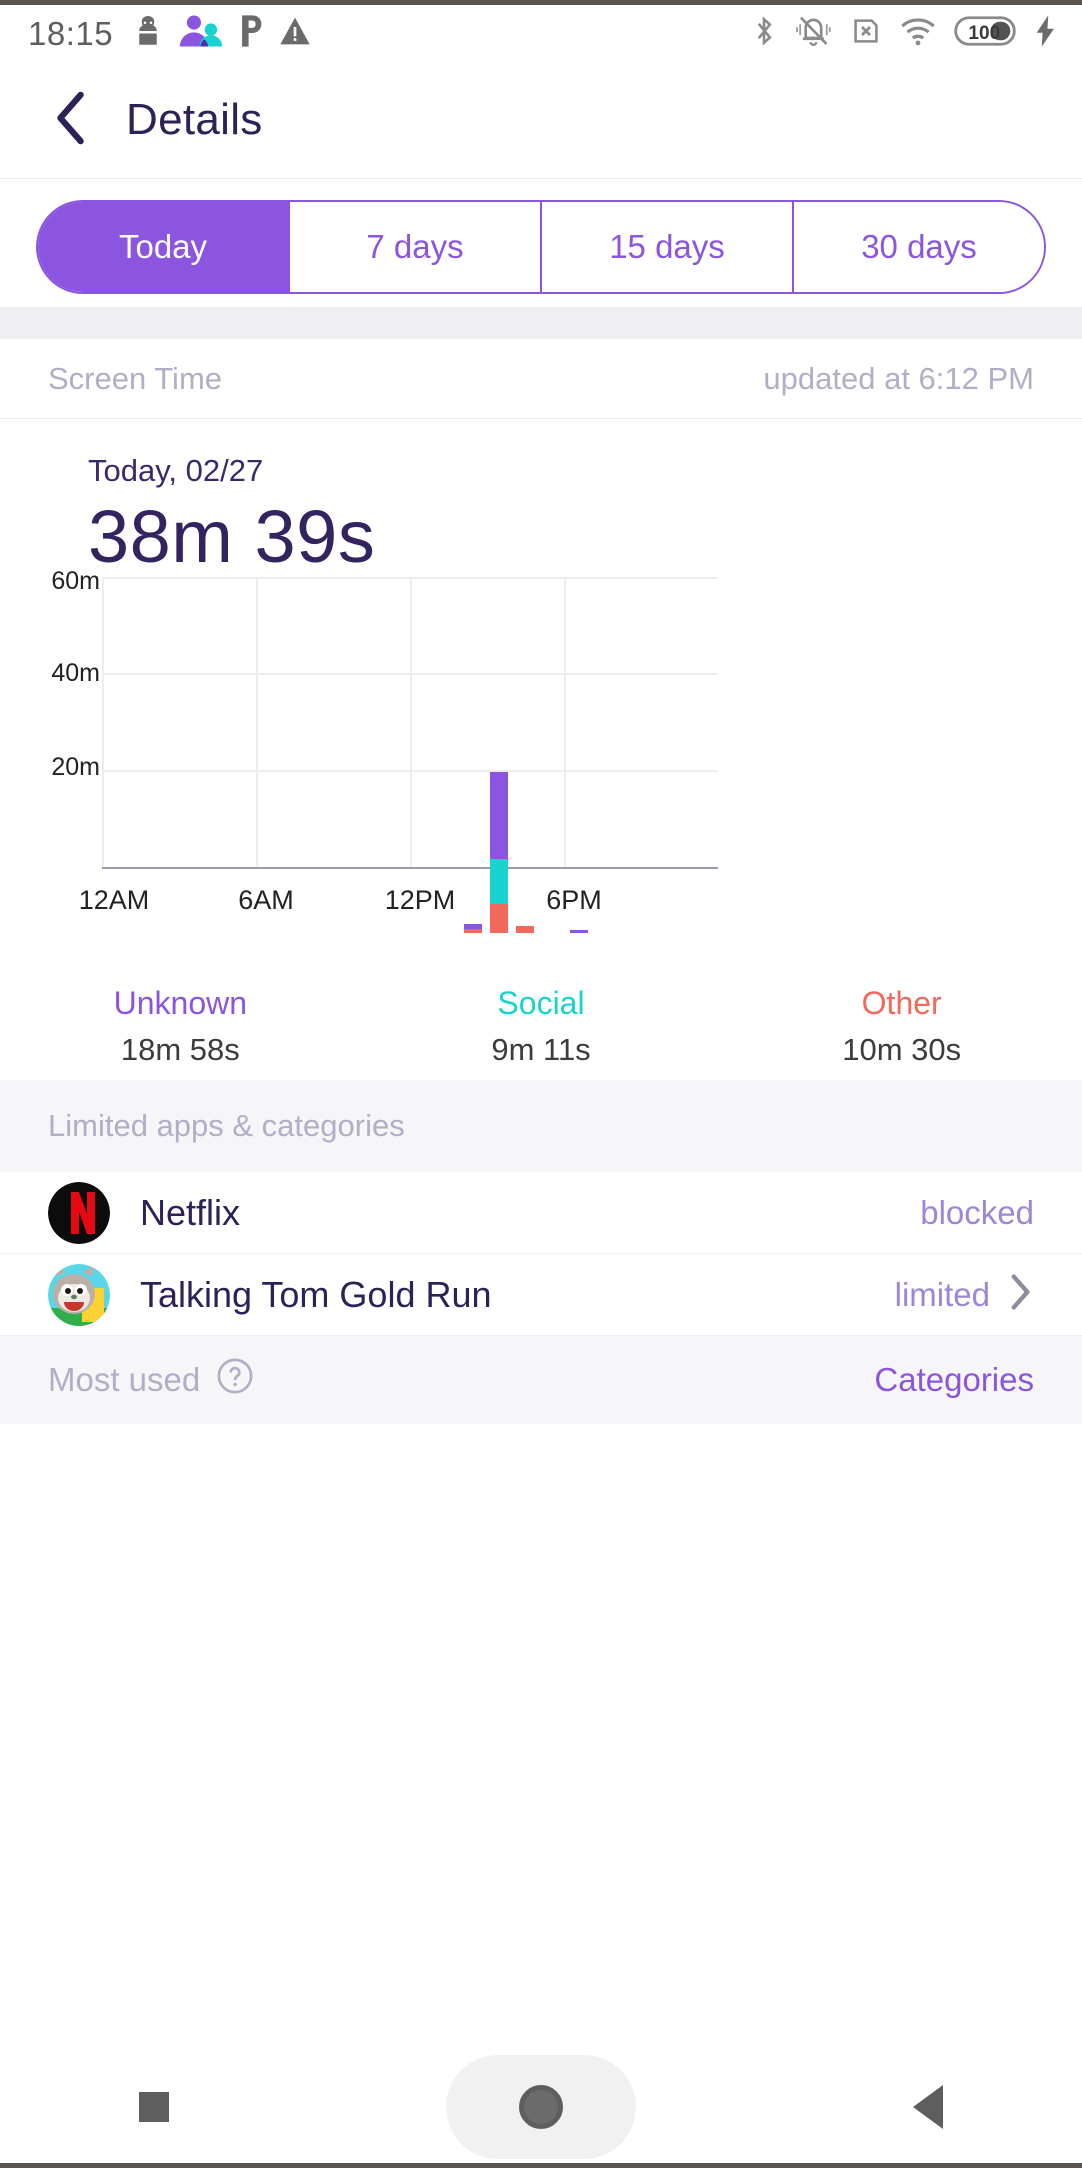 This screenshot has height=2168, width=1082. What do you see at coordinates (135, 378) in the screenshot?
I see `screen-time-label: Screen Time` at bounding box center [135, 378].